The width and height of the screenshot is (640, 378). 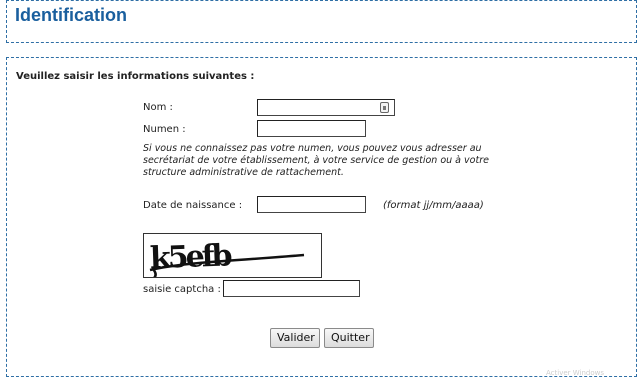 I want to click on page-title: Identification, so click(x=71, y=15).